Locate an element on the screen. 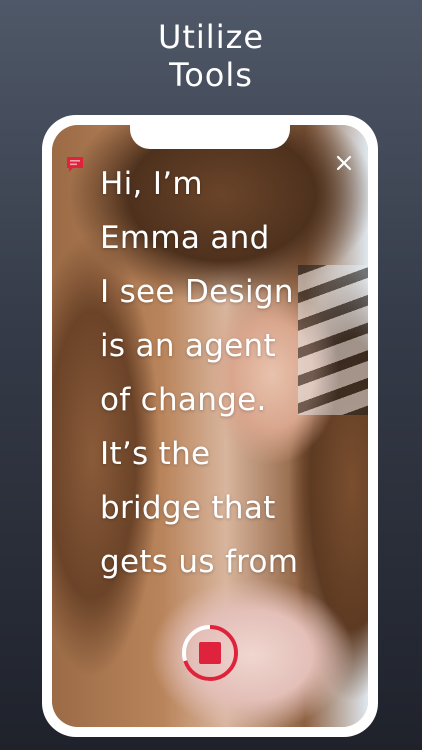 Image resolution: width=422 pixels, height=750 pixels. caption-icon is located at coordinates (75, 164).